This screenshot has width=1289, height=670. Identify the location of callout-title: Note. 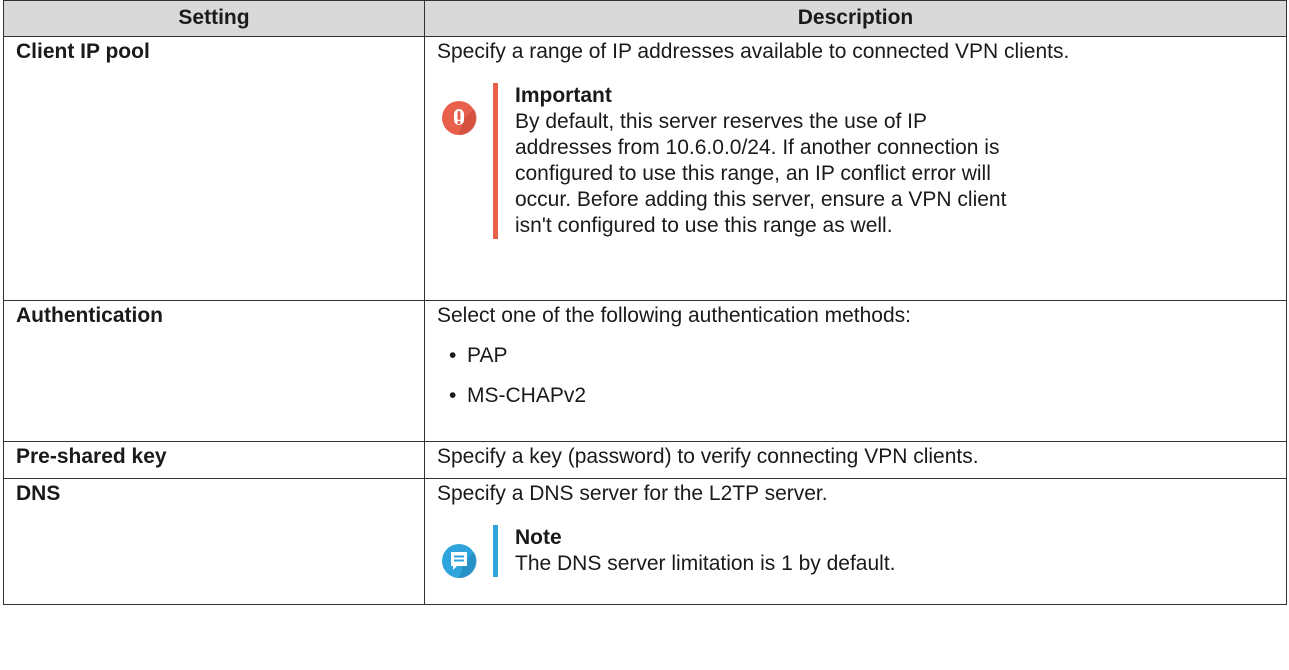
(538, 537).